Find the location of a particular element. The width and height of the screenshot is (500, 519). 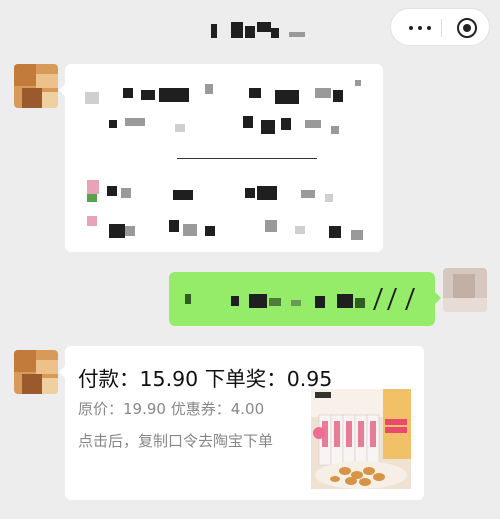

snack-package-image is located at coordinates (361, 439).